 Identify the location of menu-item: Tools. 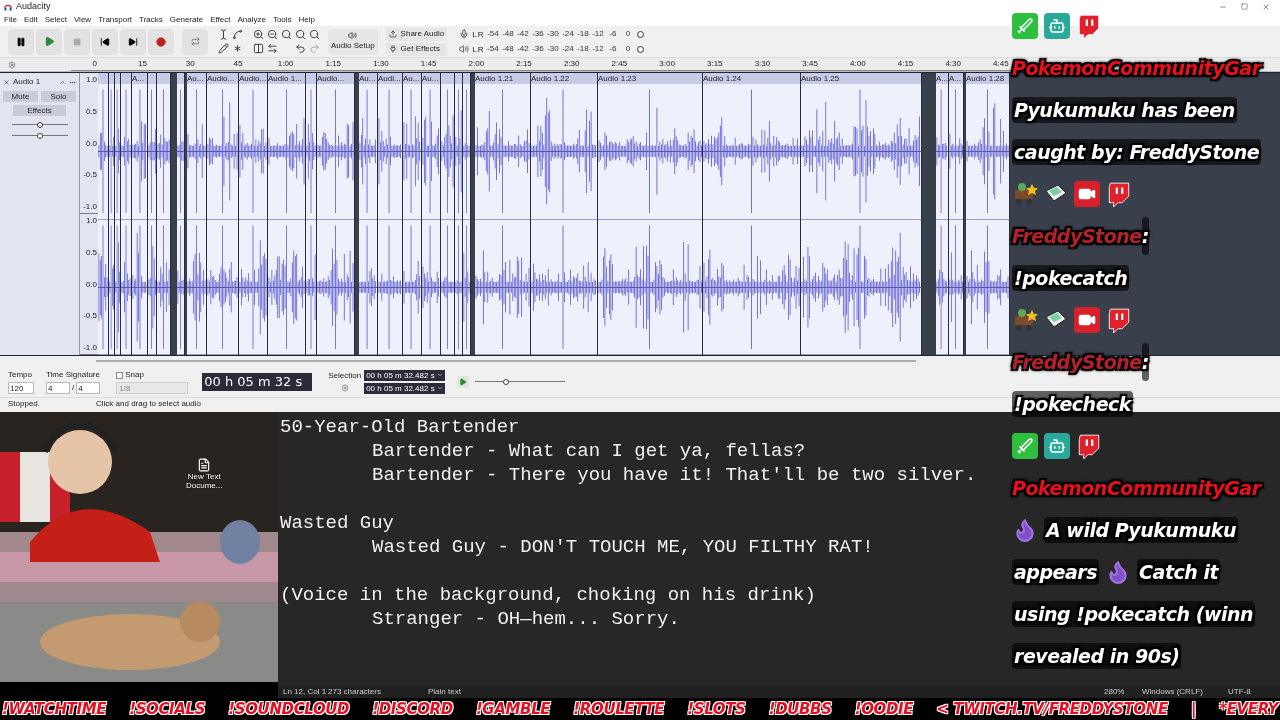
(282, 20).